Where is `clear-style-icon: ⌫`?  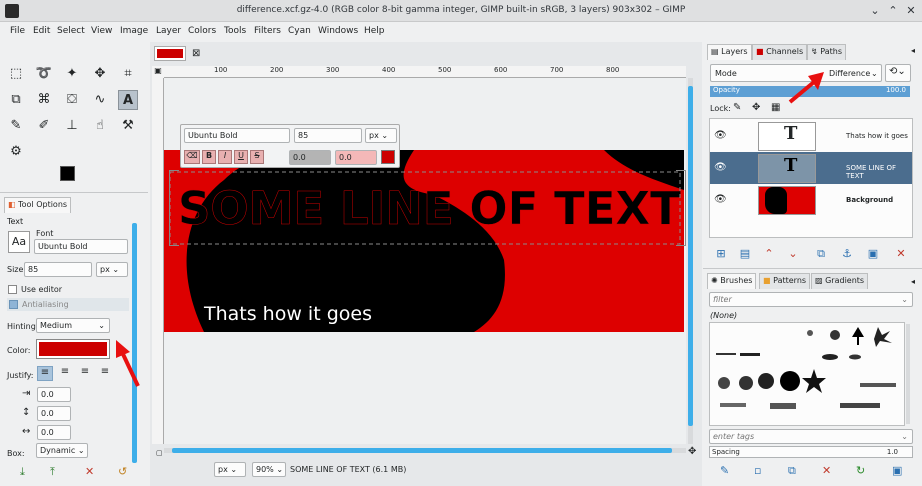 clear-style-icon: ⌫ is located at coordinates (192, 157).